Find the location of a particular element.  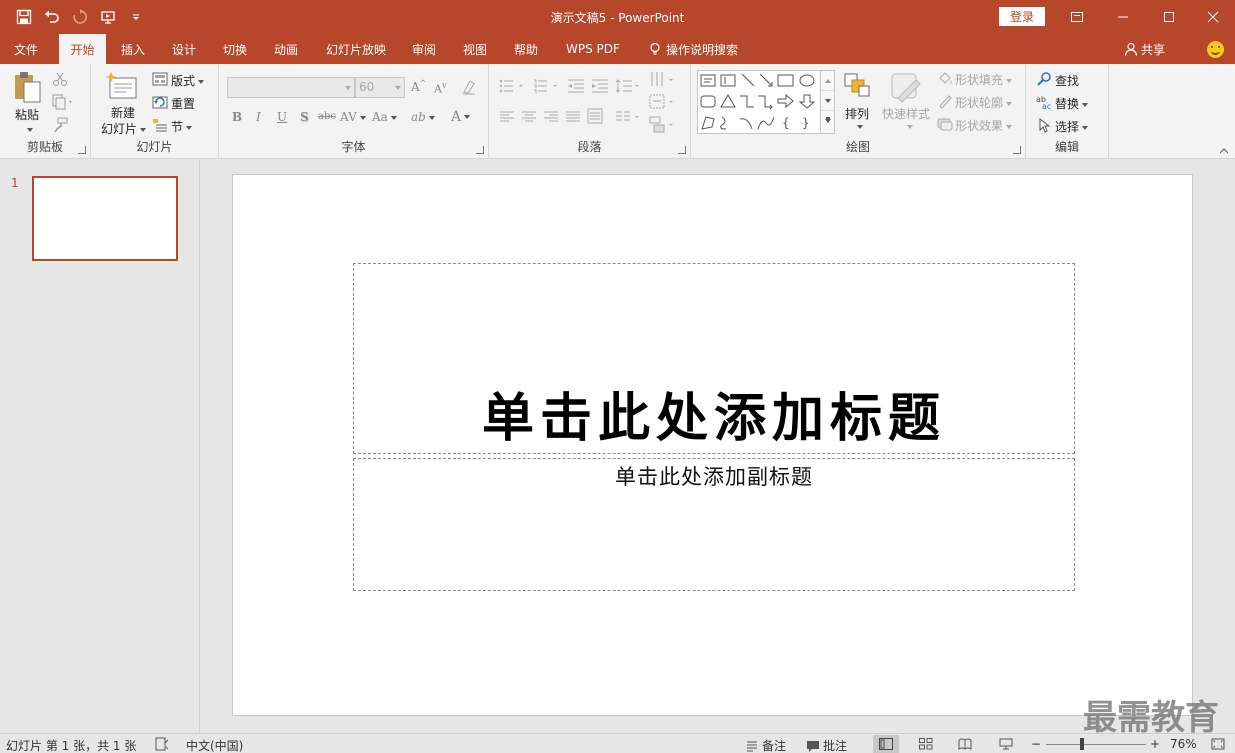

zoom-in-button: + is located at coordinates (1155, 744).